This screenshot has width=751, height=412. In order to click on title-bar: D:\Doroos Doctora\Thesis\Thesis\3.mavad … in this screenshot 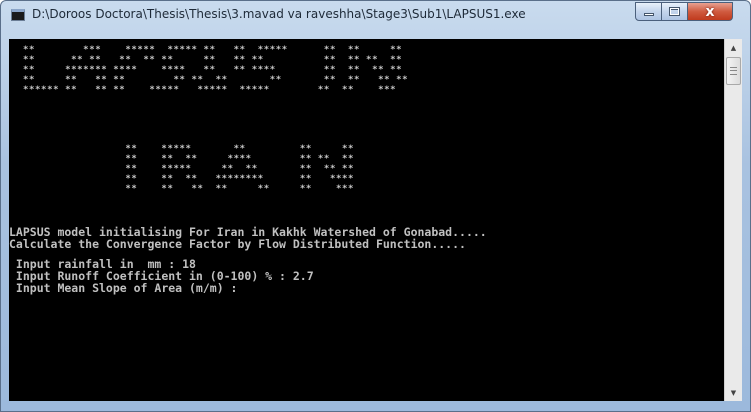, I will do `click(375, 16)`.